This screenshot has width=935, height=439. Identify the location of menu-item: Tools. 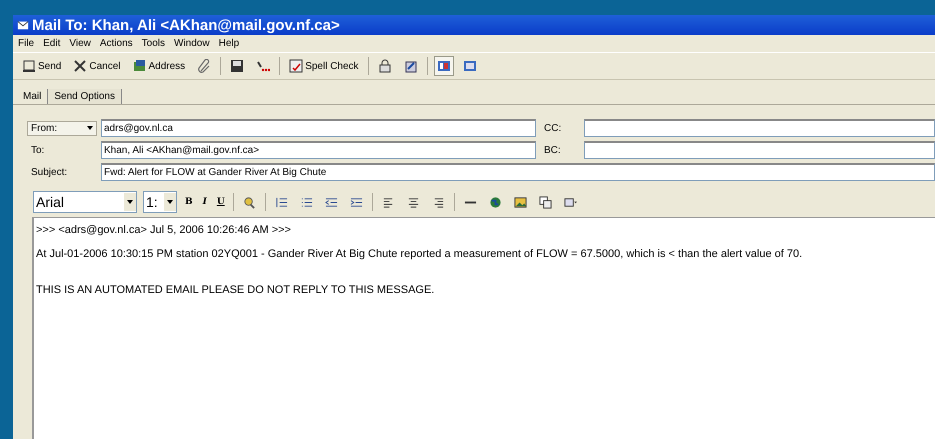
(154, 43).